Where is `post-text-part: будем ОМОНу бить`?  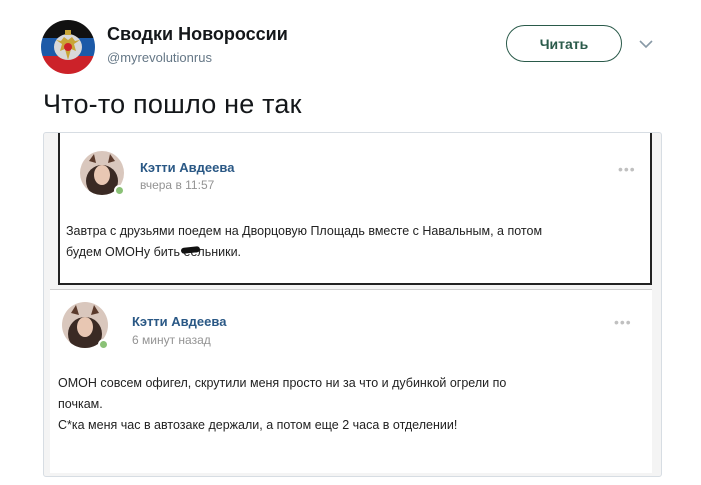 post-text-part: будем ОМОНу бить is located at coordinates (125, 252).